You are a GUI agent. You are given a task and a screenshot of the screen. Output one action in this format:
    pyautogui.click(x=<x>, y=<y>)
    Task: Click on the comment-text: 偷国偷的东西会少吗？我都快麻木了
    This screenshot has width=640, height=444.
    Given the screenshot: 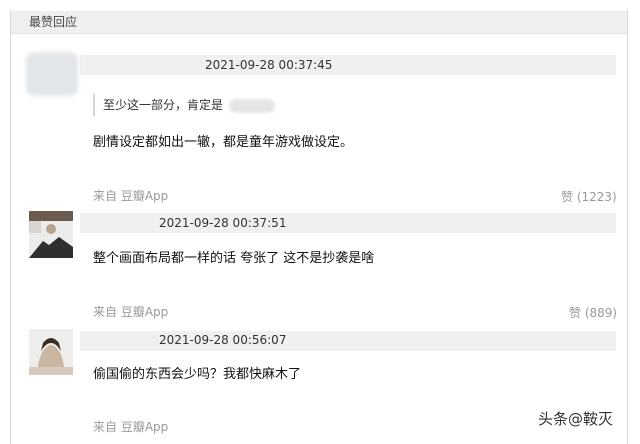 What is the action you would take?
    pyautogui.click(x=197, y=374)
    